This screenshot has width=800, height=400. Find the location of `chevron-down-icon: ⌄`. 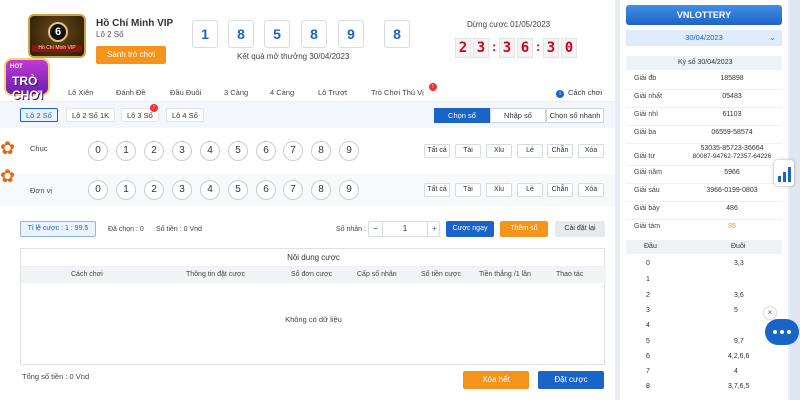

chevron-down-icon: ⌄ is located at coordinates (772, 37).